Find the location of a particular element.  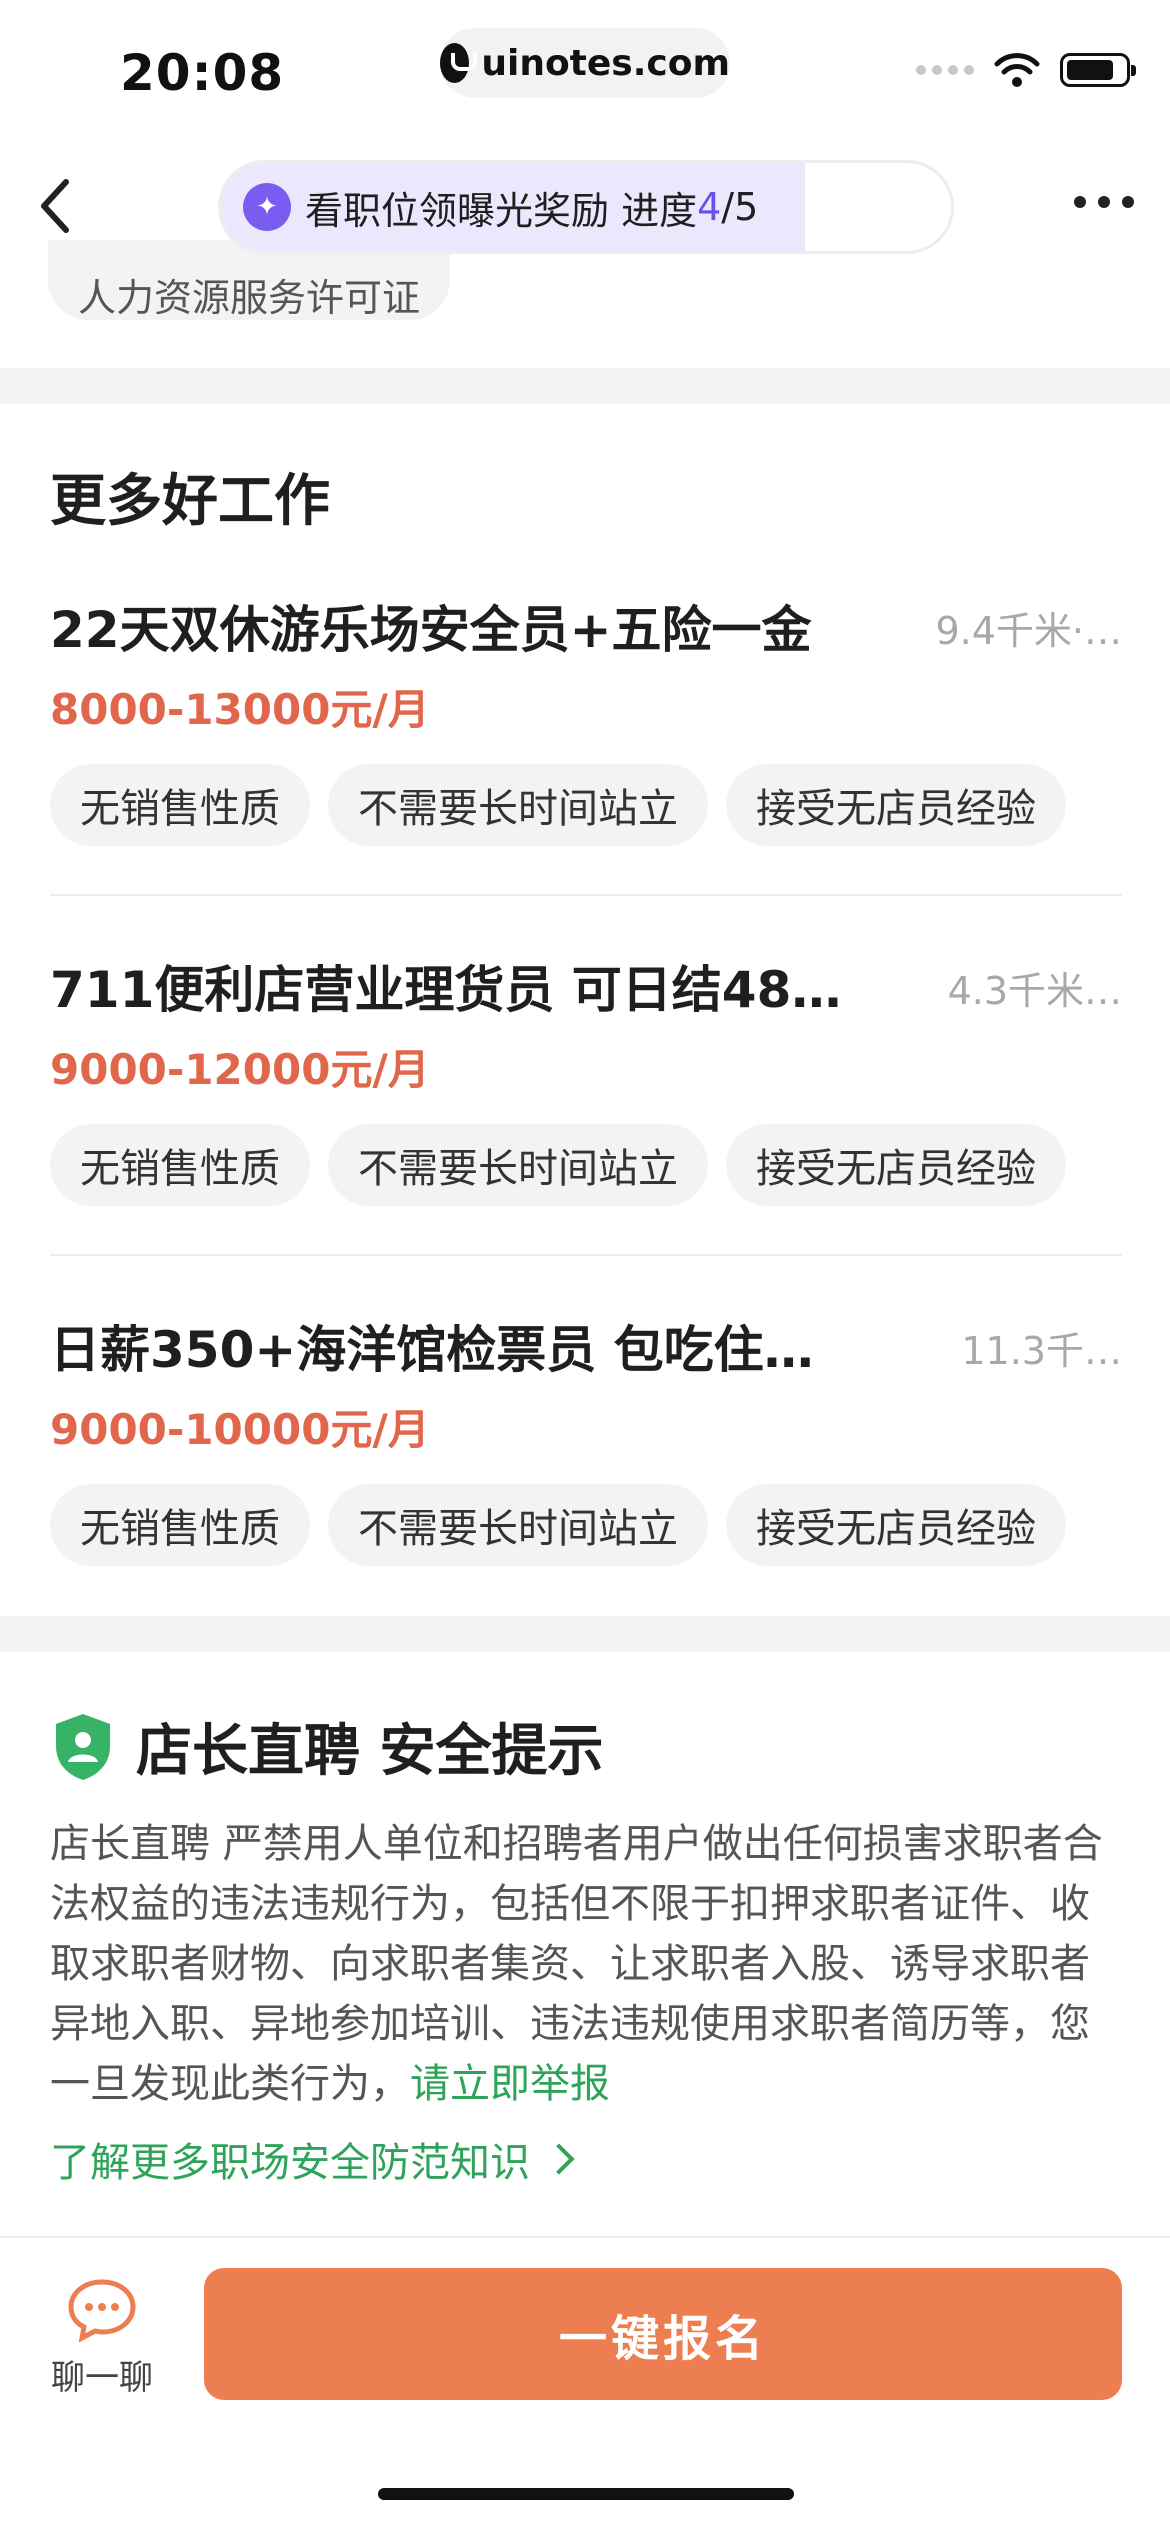

wifi-icon is located at coordinates (1017, 70).